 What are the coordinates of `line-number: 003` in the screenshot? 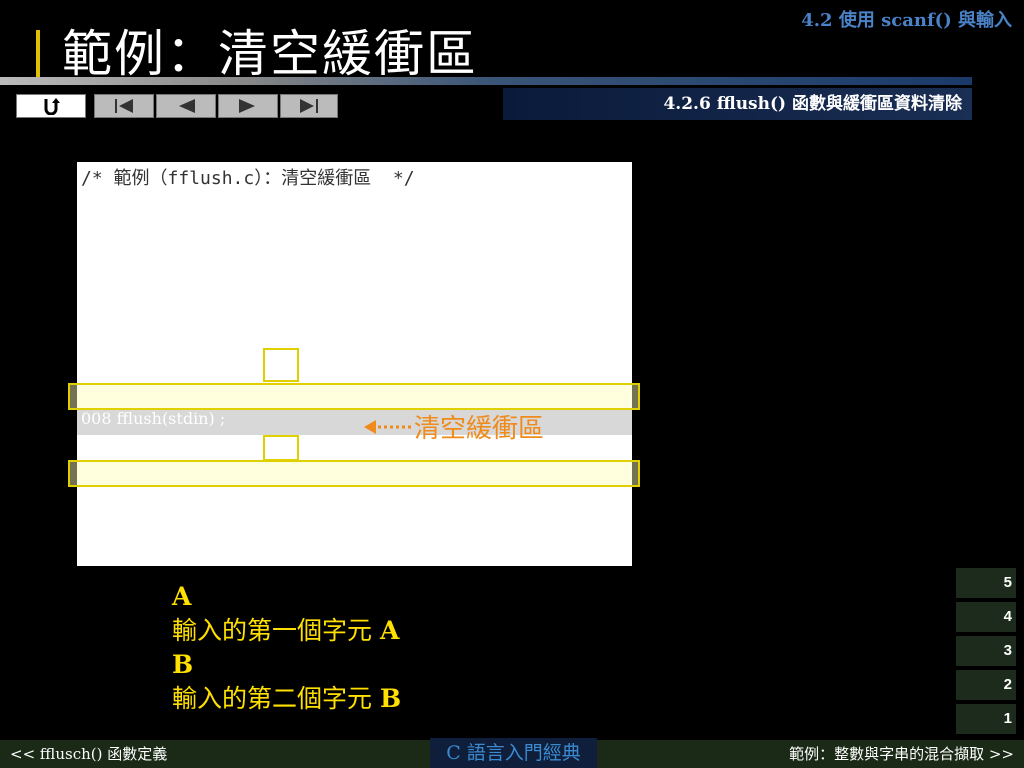 It's located at (96, 283).